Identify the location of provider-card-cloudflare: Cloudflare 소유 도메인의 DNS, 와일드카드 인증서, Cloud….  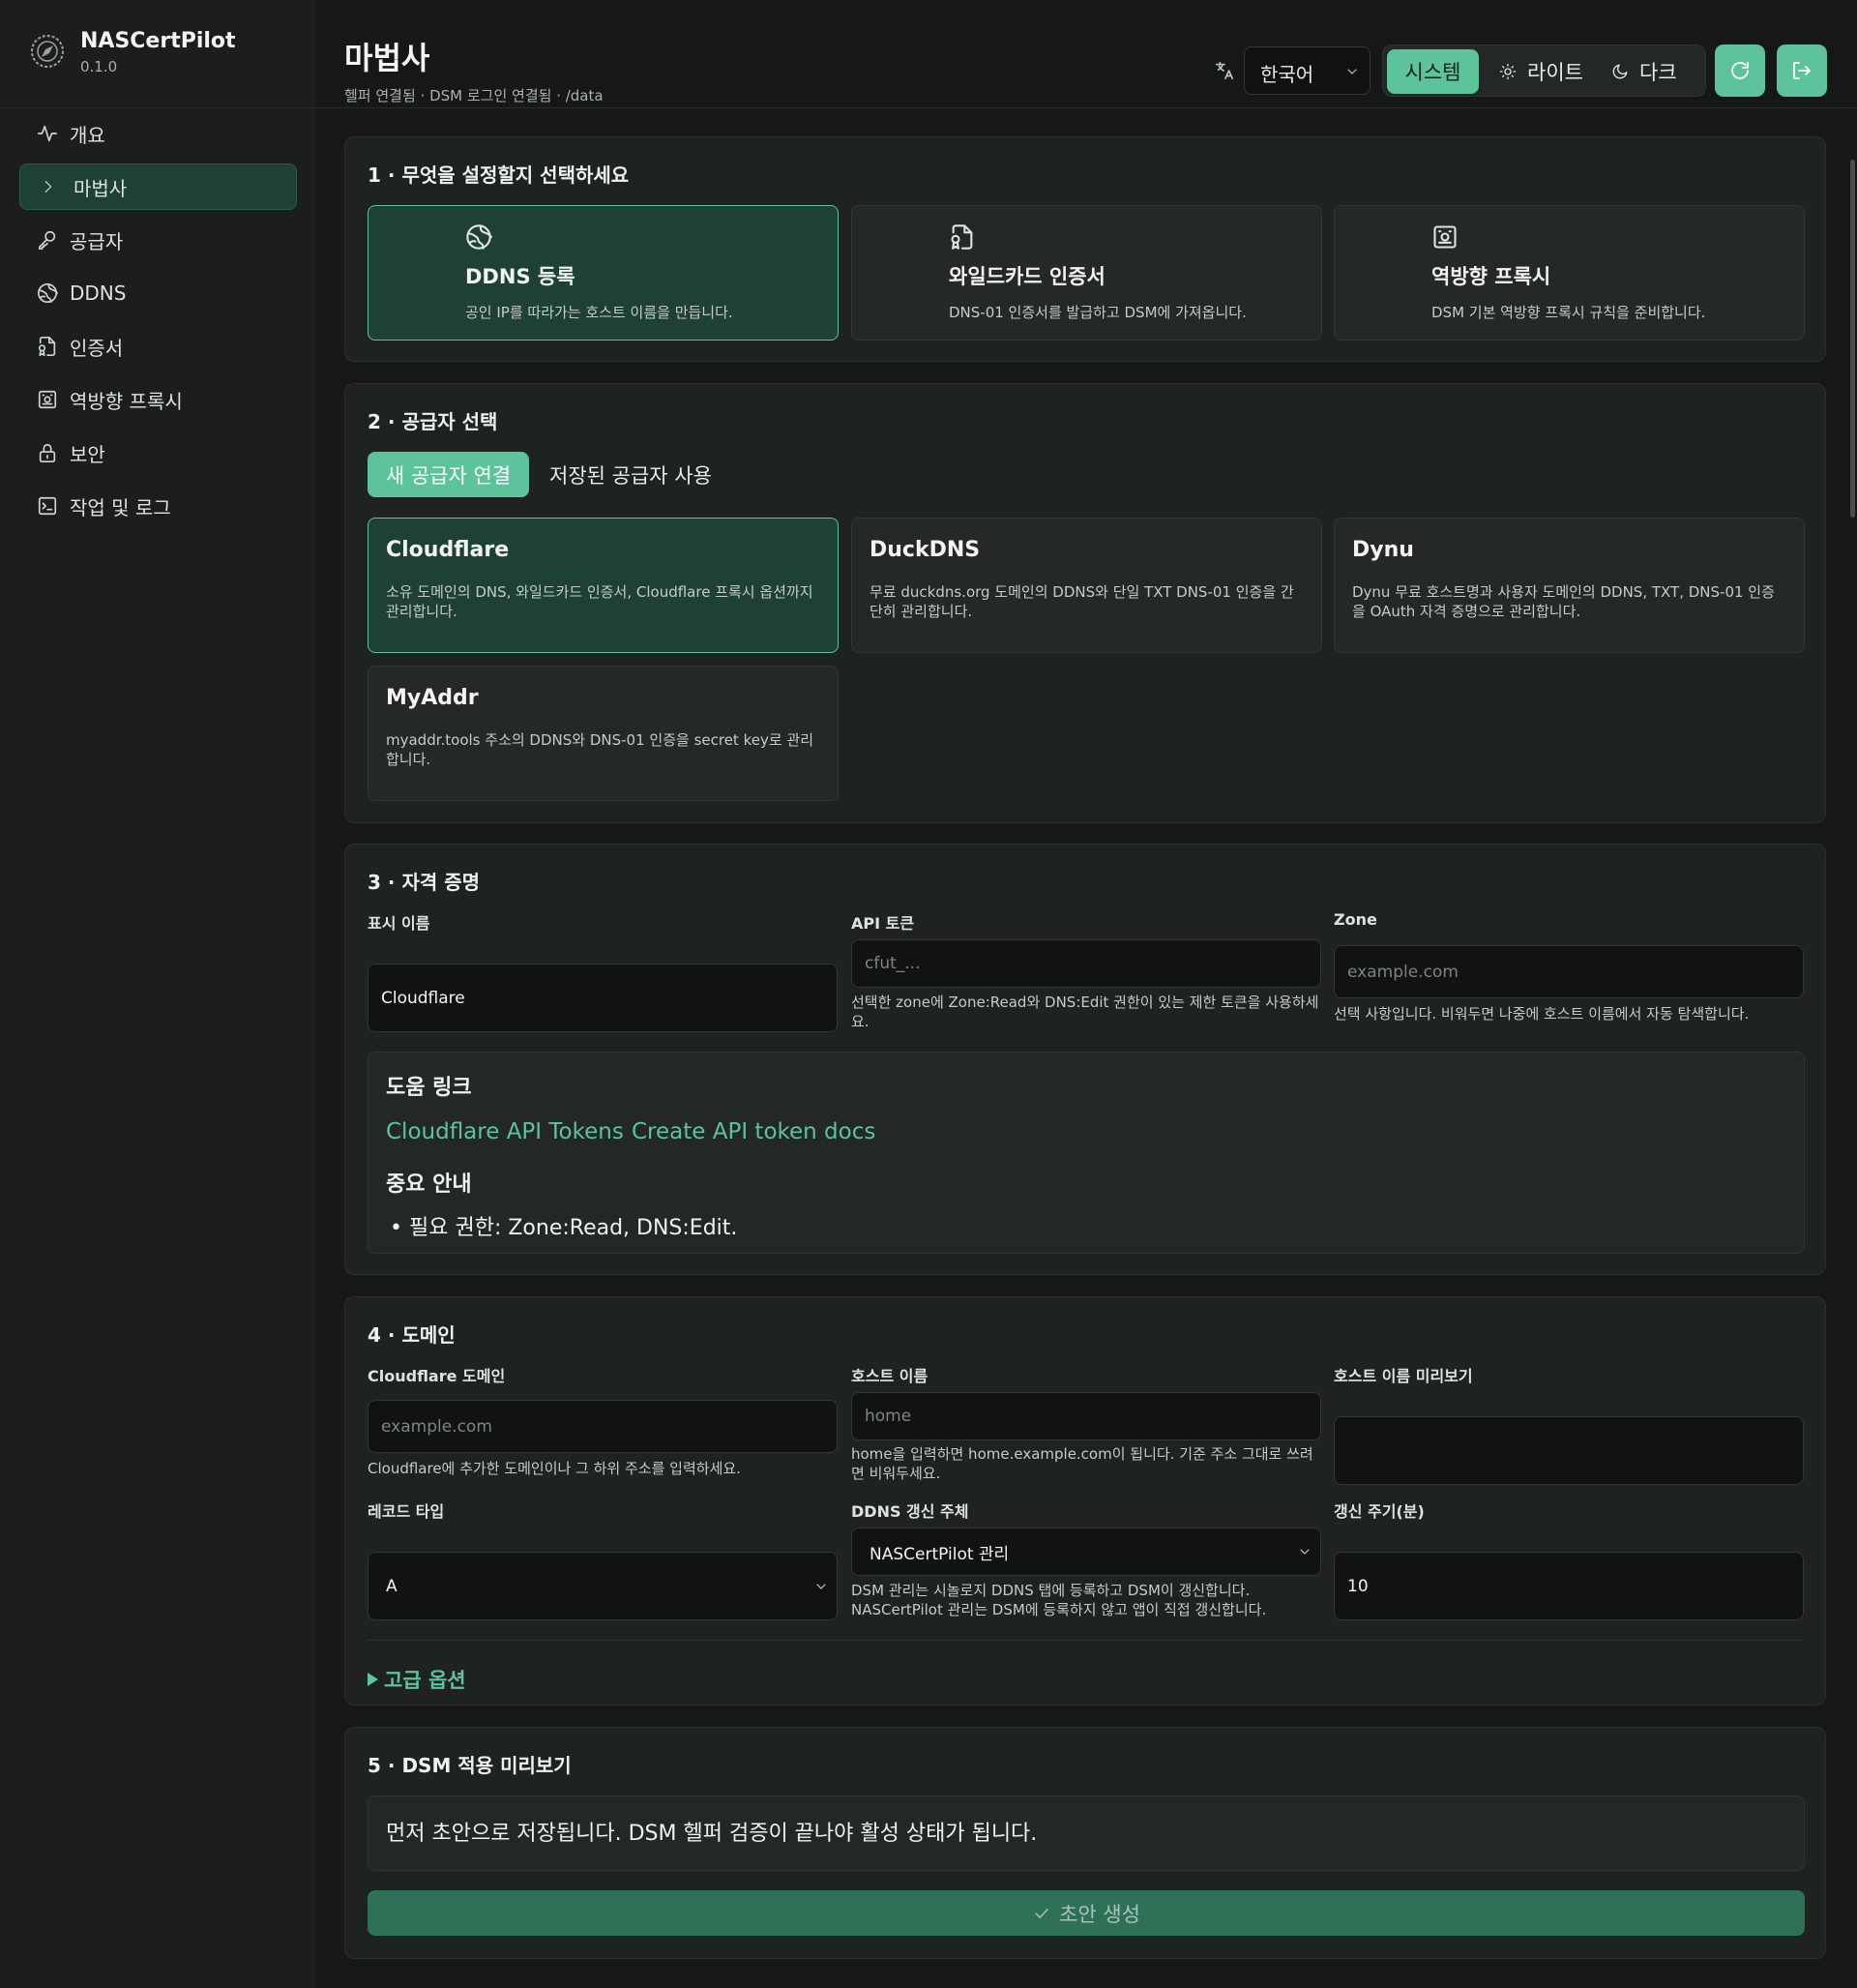
(603, 585).